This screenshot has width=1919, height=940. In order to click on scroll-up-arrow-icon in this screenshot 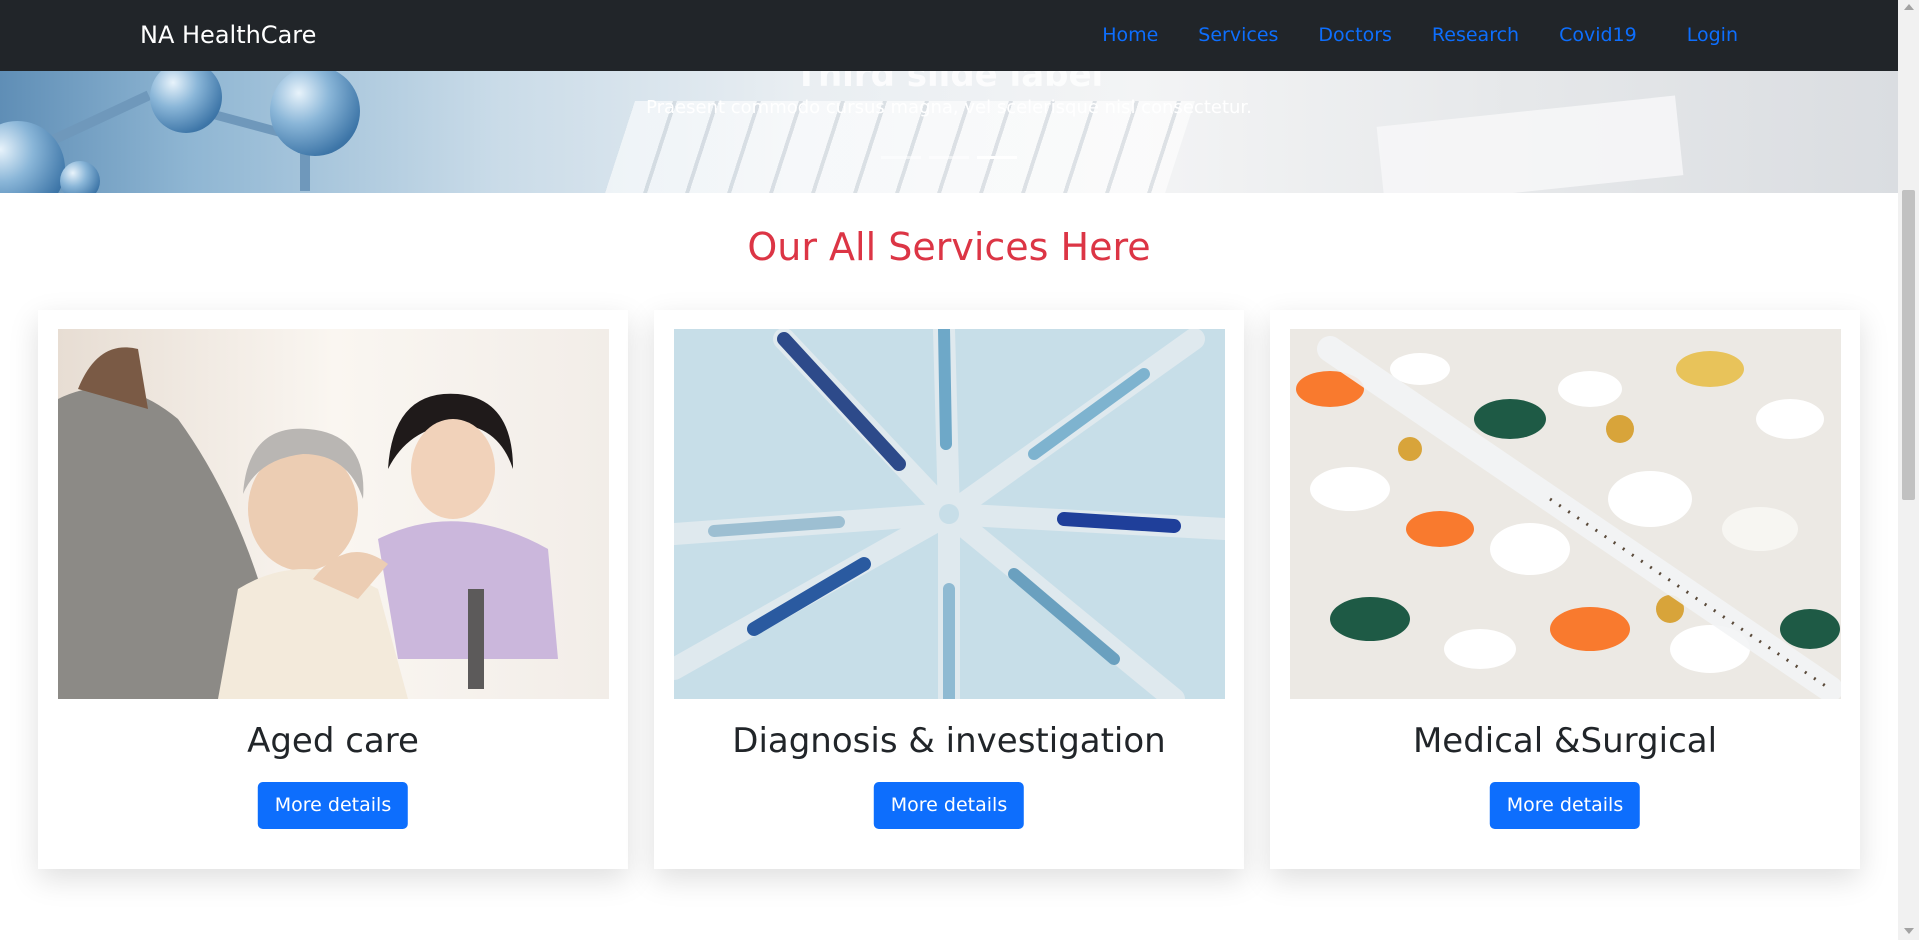, I will do `click(1909, 7)`.